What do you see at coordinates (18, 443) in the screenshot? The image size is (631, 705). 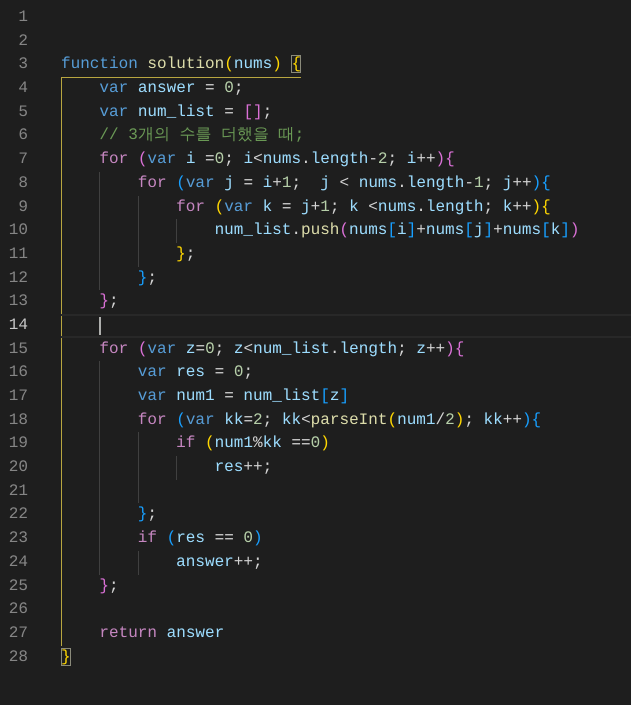 I see `line-number: 19` at bounding box center [18, 443].